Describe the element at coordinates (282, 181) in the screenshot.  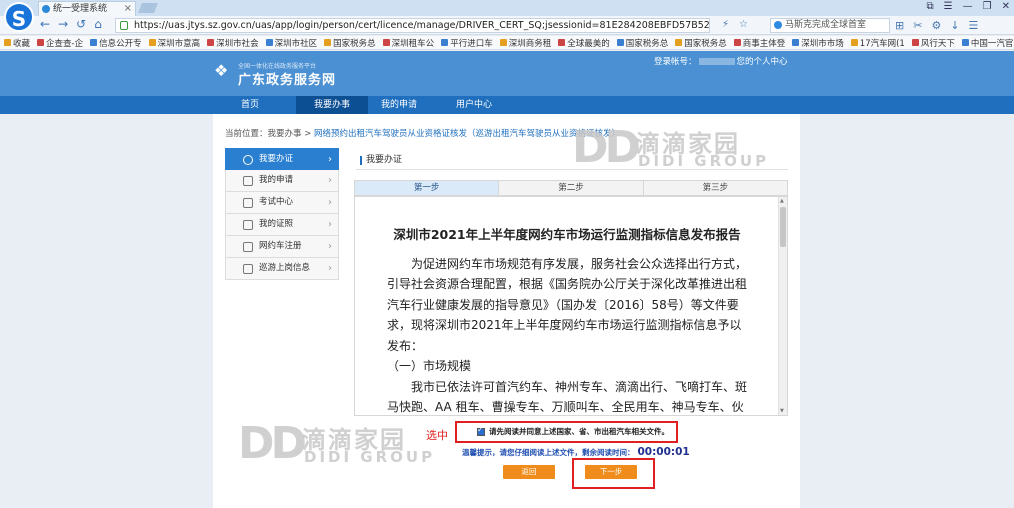
I see `sidebar-item-my-applications: 我的申请 ›` at that location.